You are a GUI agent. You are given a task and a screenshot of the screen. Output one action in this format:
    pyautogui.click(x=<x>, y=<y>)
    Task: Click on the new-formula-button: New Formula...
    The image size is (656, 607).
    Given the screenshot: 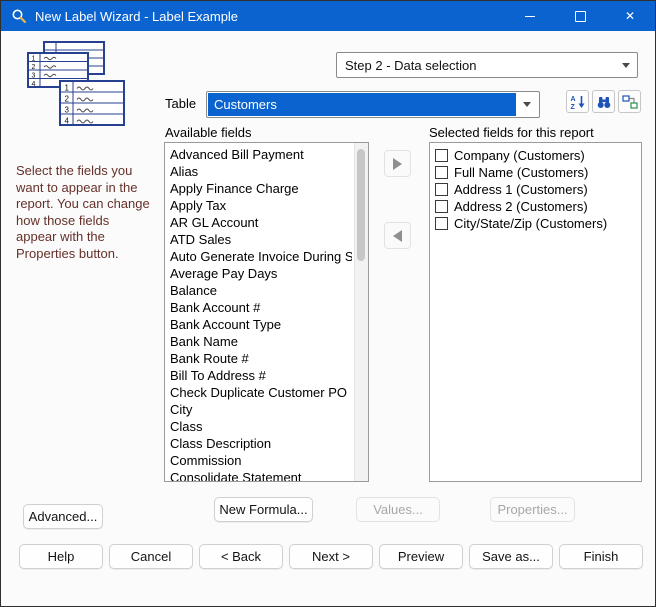 What is the action you would take?
    pyautogui.click(x=263, y=509)
    